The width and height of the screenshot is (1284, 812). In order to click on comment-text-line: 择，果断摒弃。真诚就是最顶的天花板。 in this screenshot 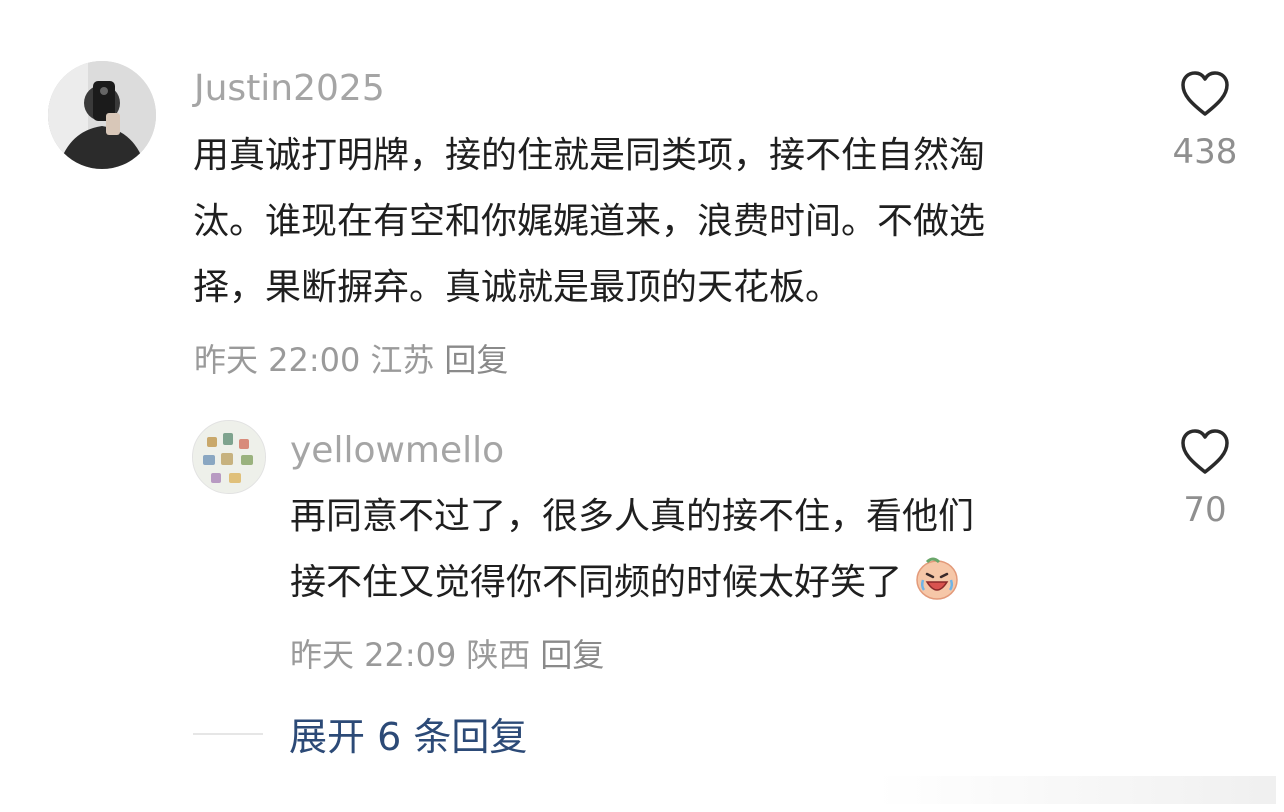, I will do `click(517, 287)`.